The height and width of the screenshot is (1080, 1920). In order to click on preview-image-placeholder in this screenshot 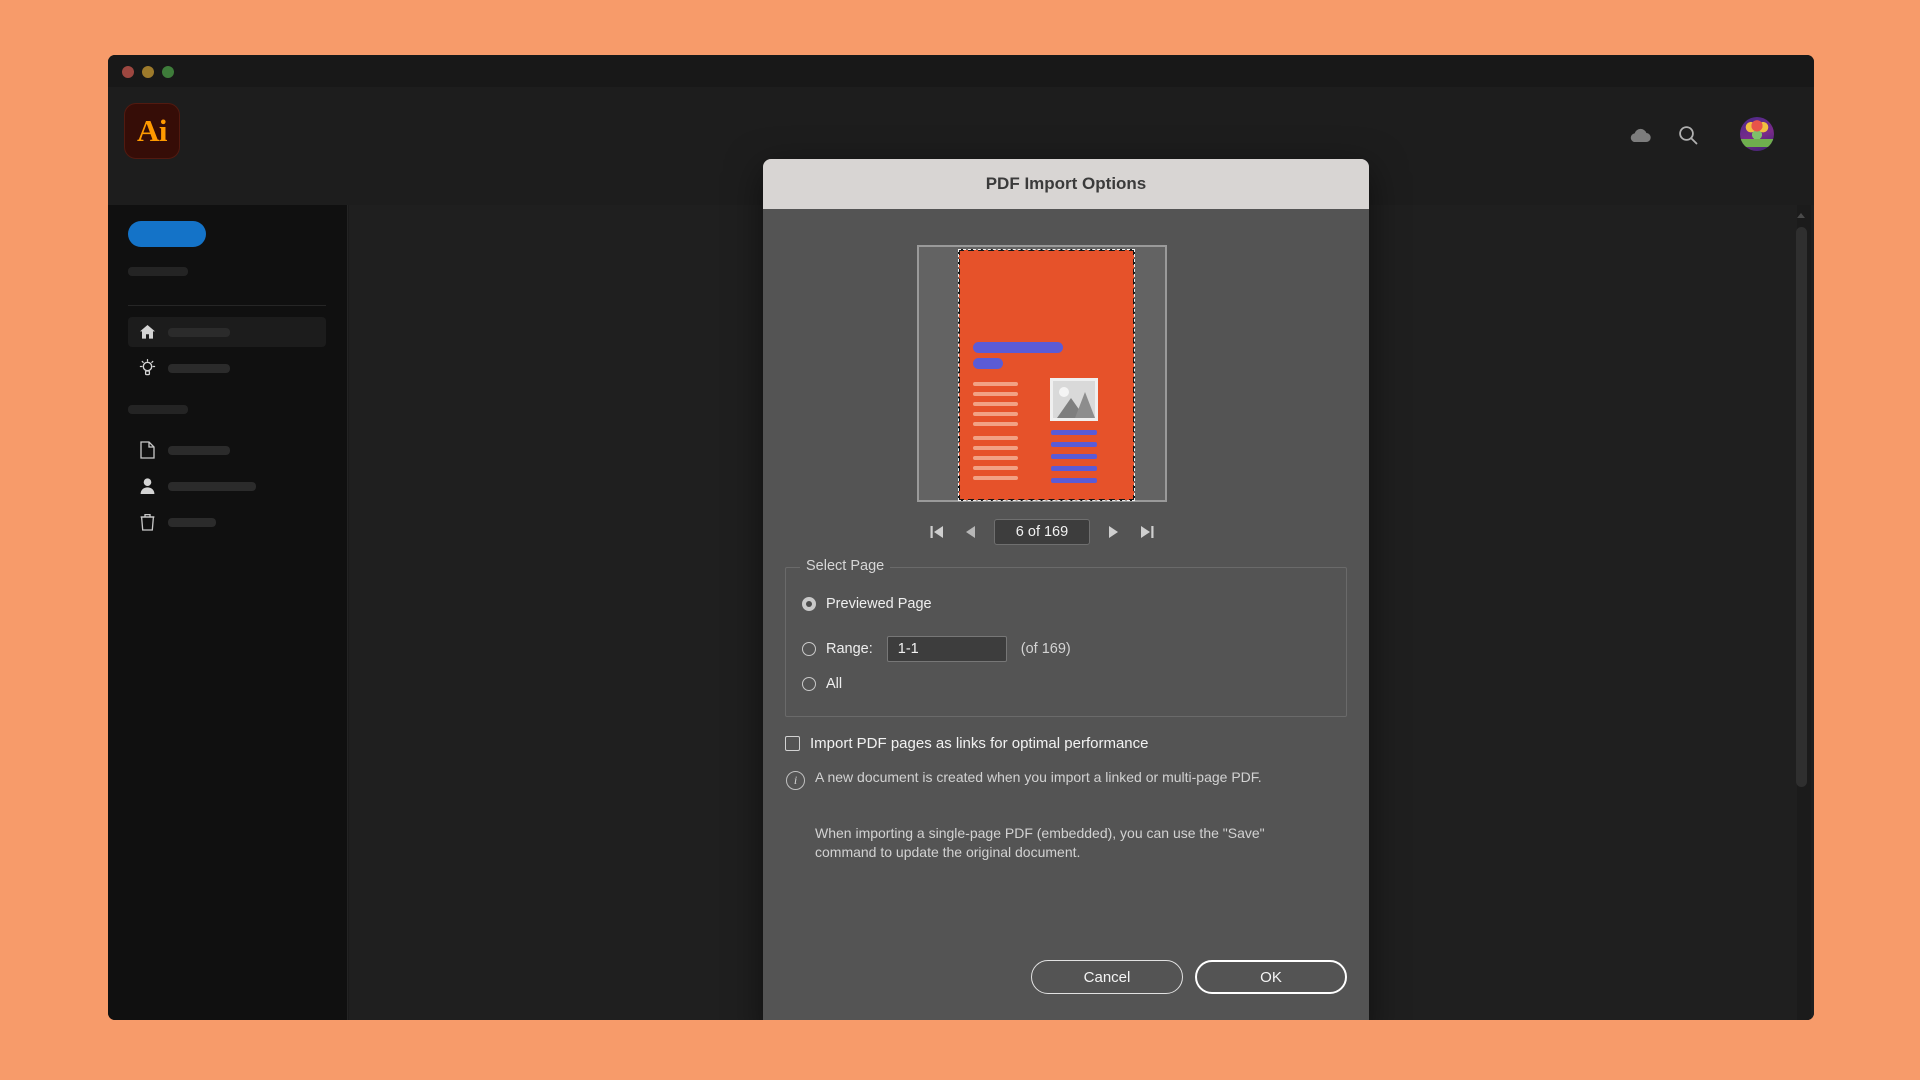, I will do `click(1074, 399)`.